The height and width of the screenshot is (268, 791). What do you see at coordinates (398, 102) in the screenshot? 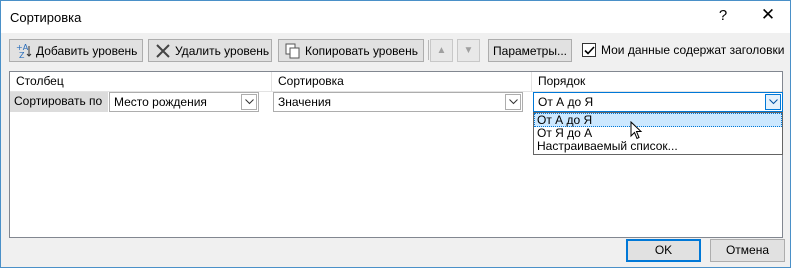
I see `sort-on-select: Значения` at bounding box center [398, 102].